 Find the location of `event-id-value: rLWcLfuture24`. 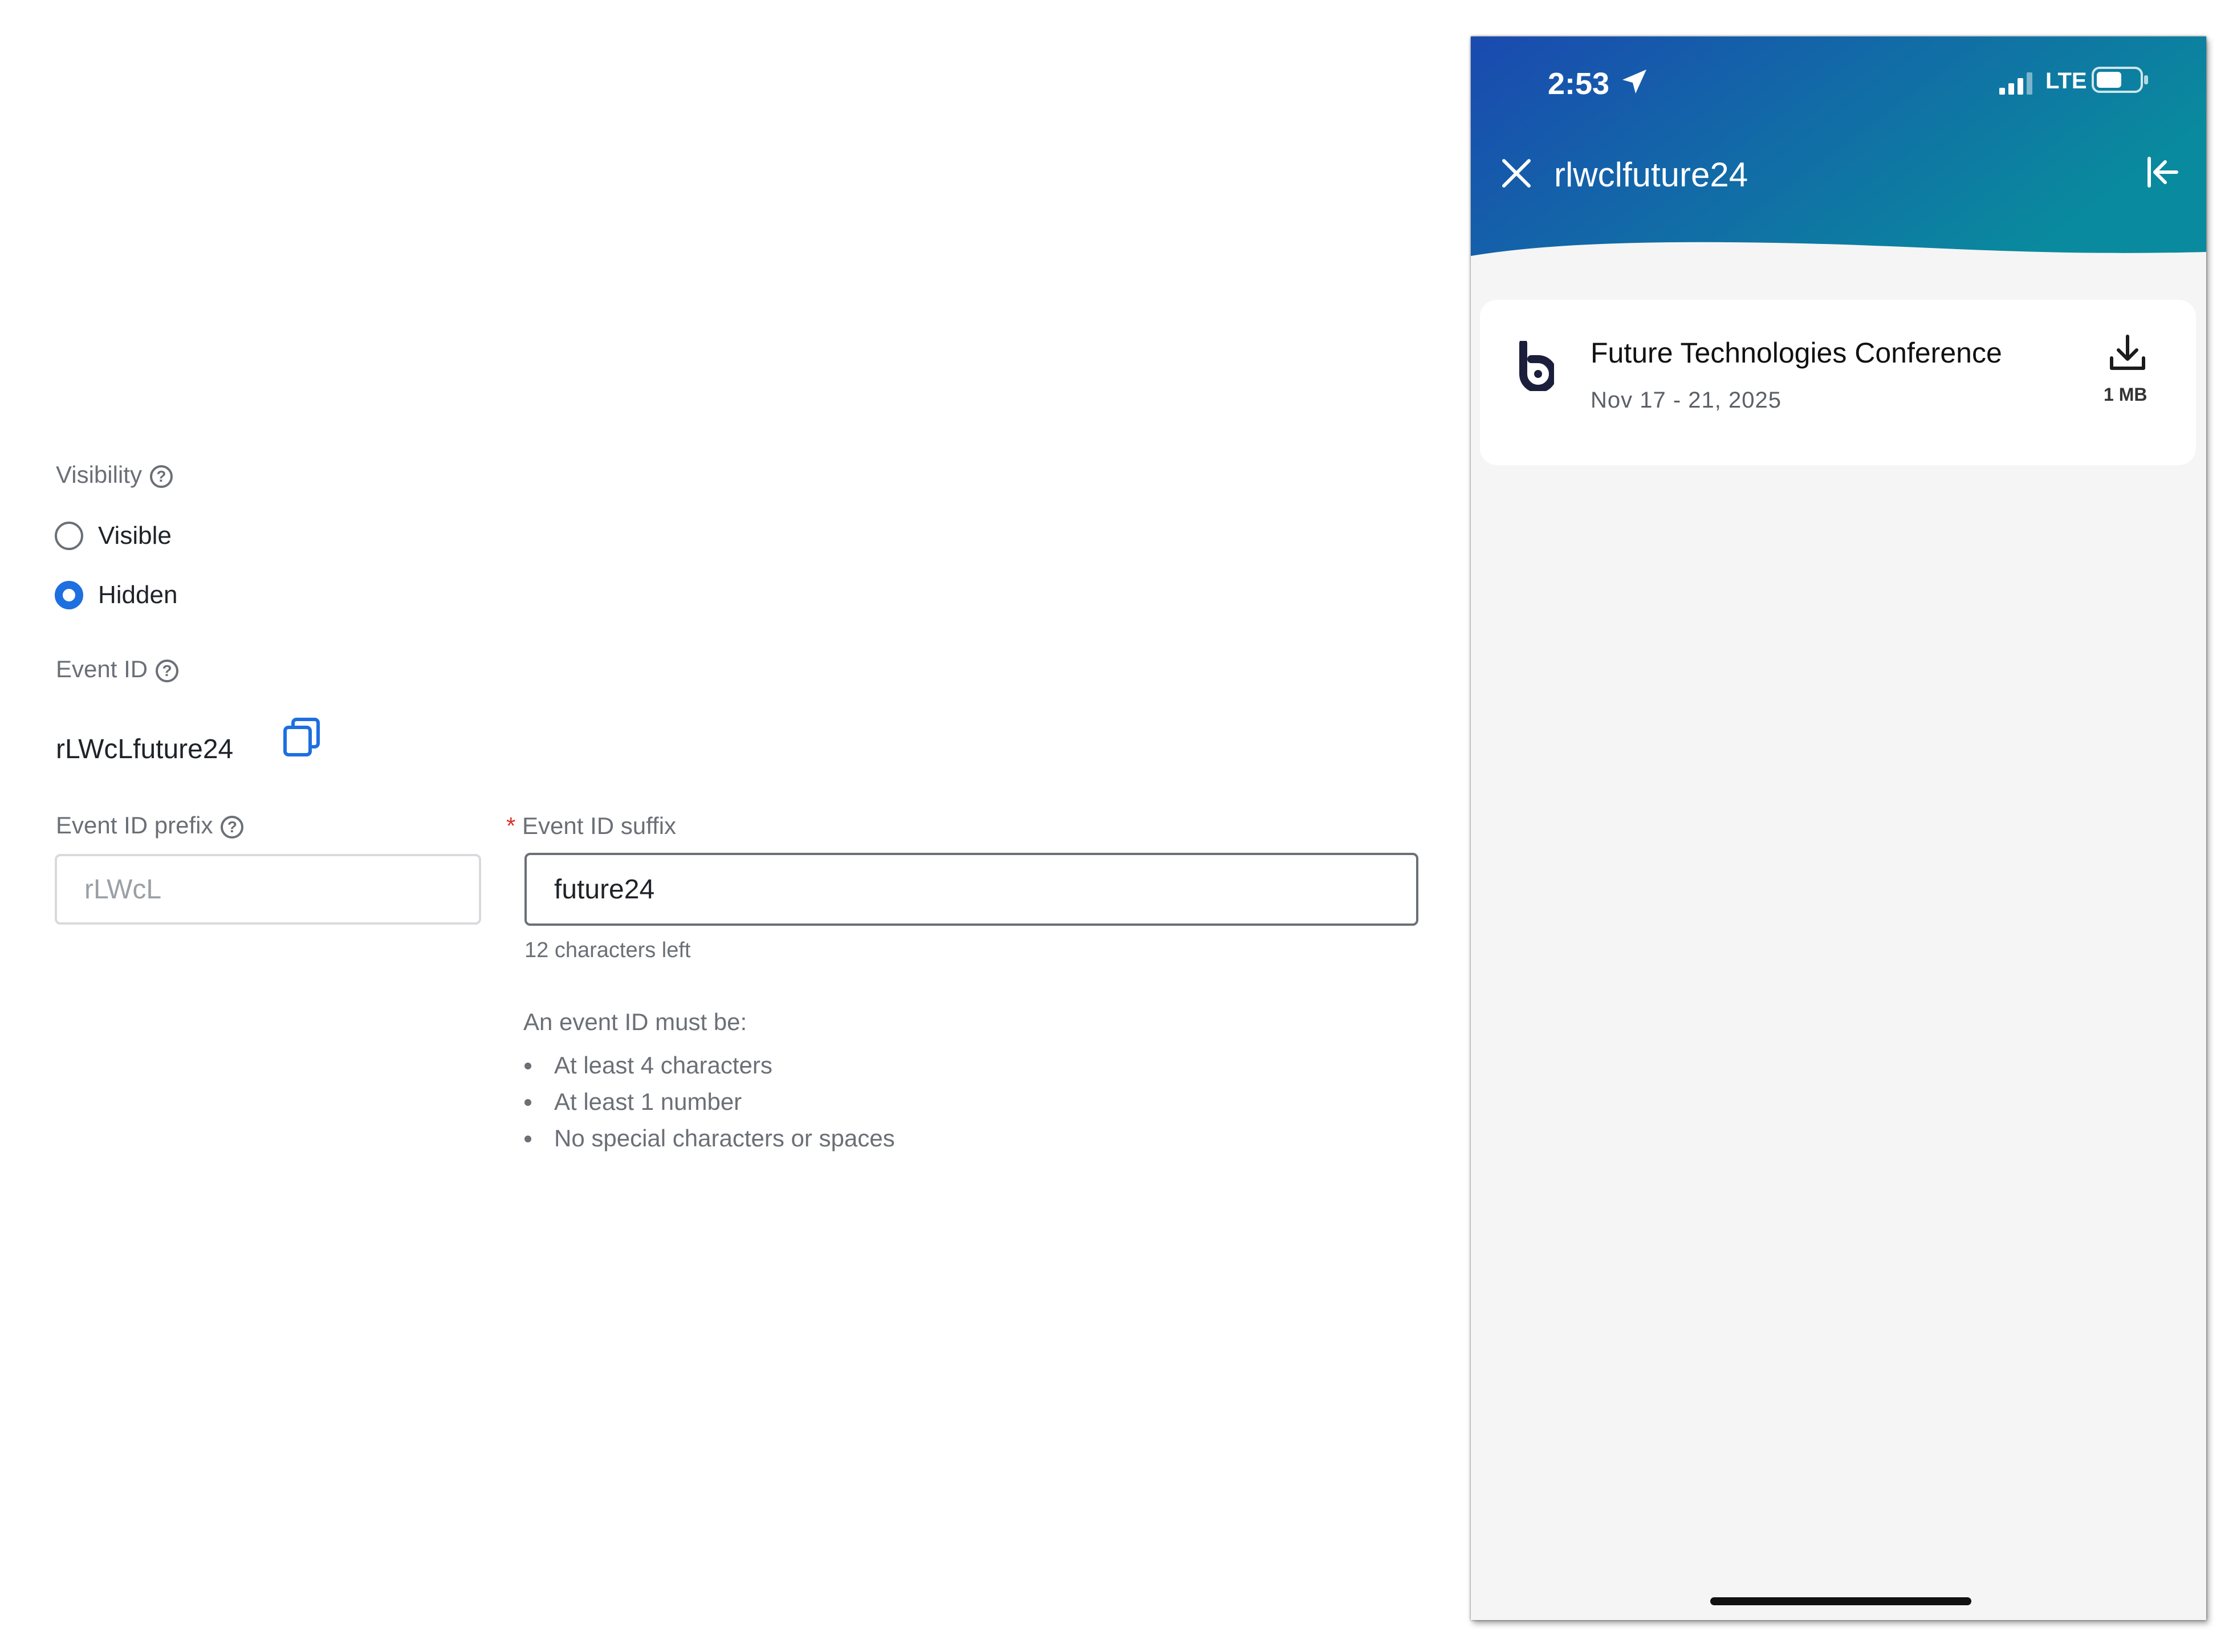

event-id-value: rLWcLfuture24 is located at coordinates (145, 749).